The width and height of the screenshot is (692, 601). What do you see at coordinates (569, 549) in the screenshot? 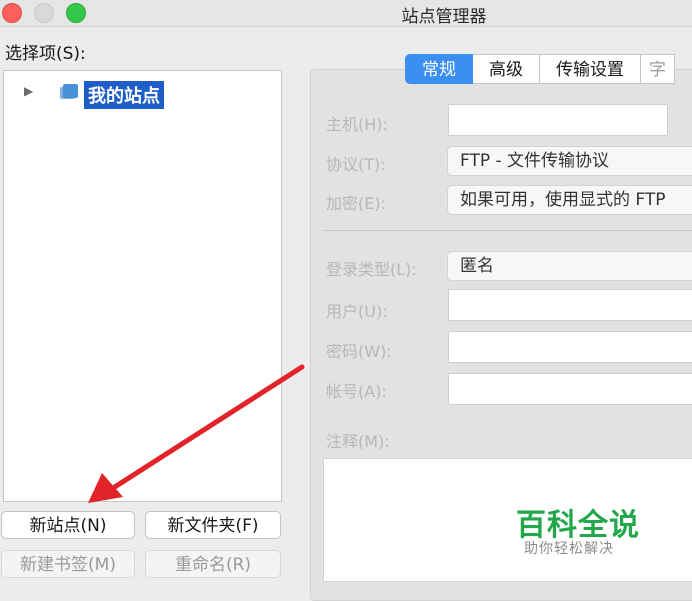
I see `watermark-subtitle: 助你轻松解决` at bounding box center [569, 549].